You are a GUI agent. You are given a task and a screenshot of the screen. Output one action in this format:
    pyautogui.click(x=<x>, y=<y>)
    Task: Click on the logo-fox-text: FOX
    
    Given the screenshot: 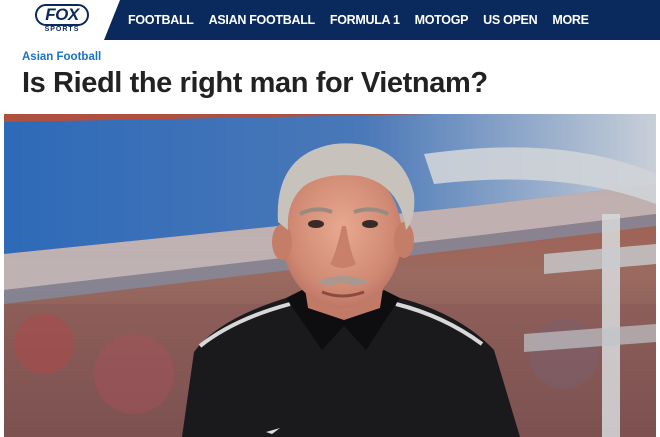 What is the action you would take?
    pyautogui.click(x=62, y=15)
    